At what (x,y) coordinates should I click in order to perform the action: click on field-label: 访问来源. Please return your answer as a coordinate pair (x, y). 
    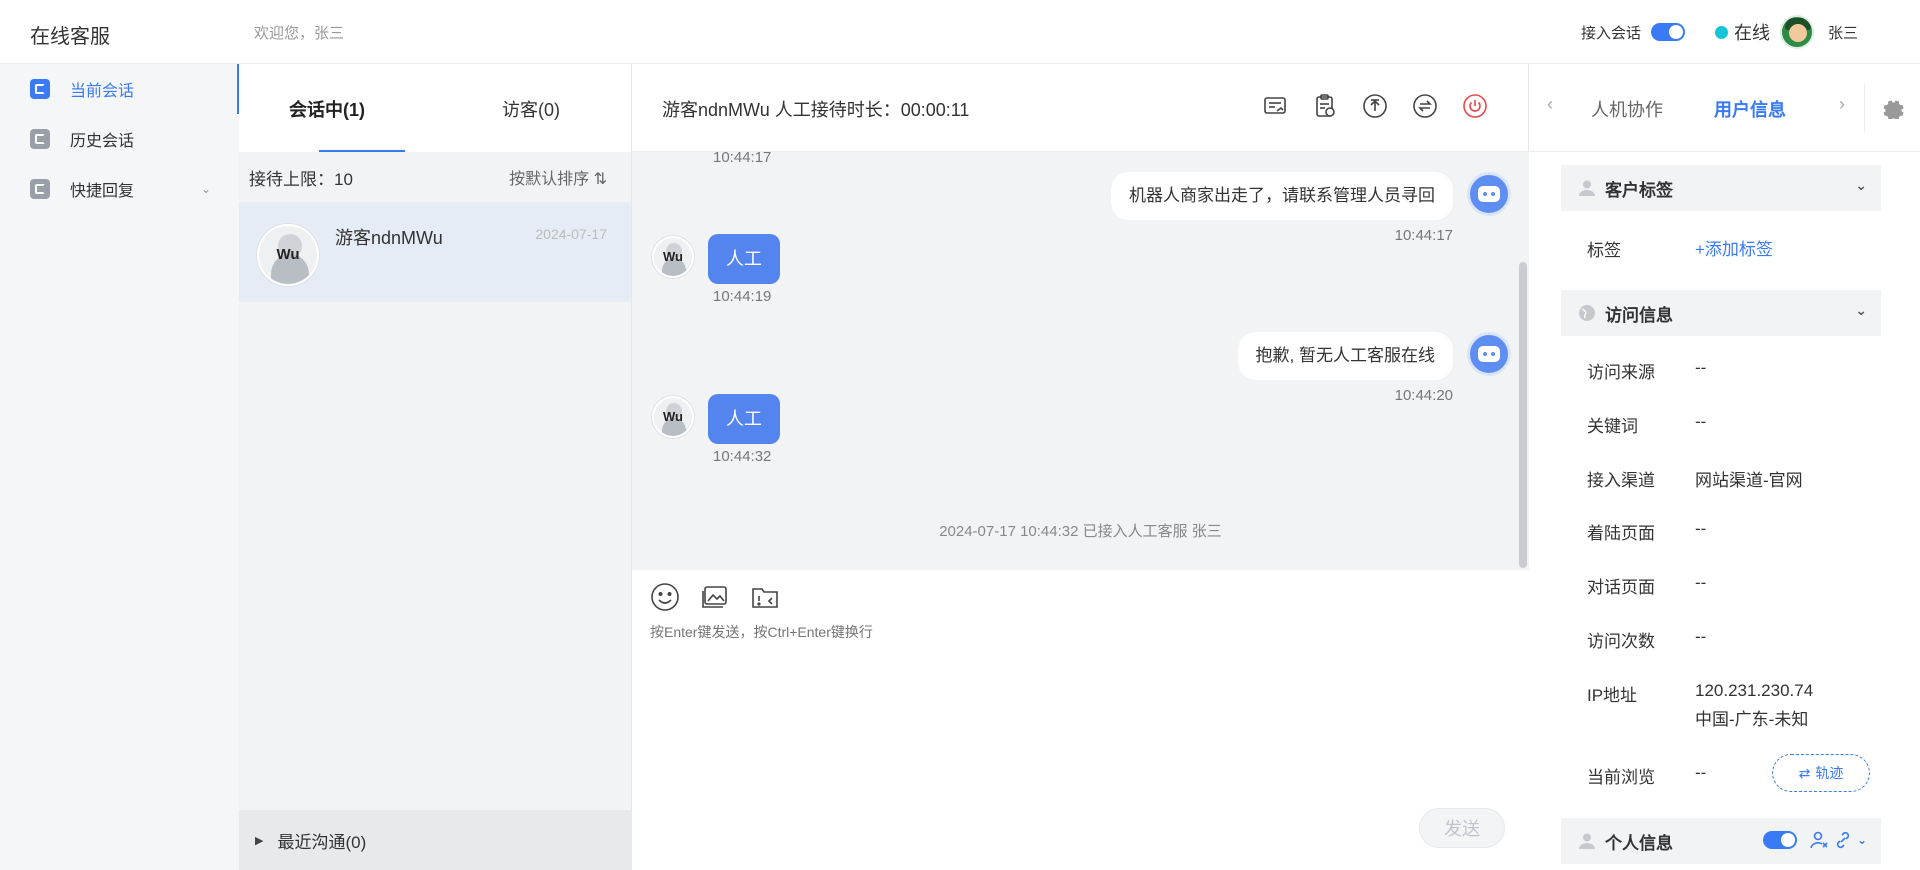
    Looking at the image, I should click on (1621, 372).